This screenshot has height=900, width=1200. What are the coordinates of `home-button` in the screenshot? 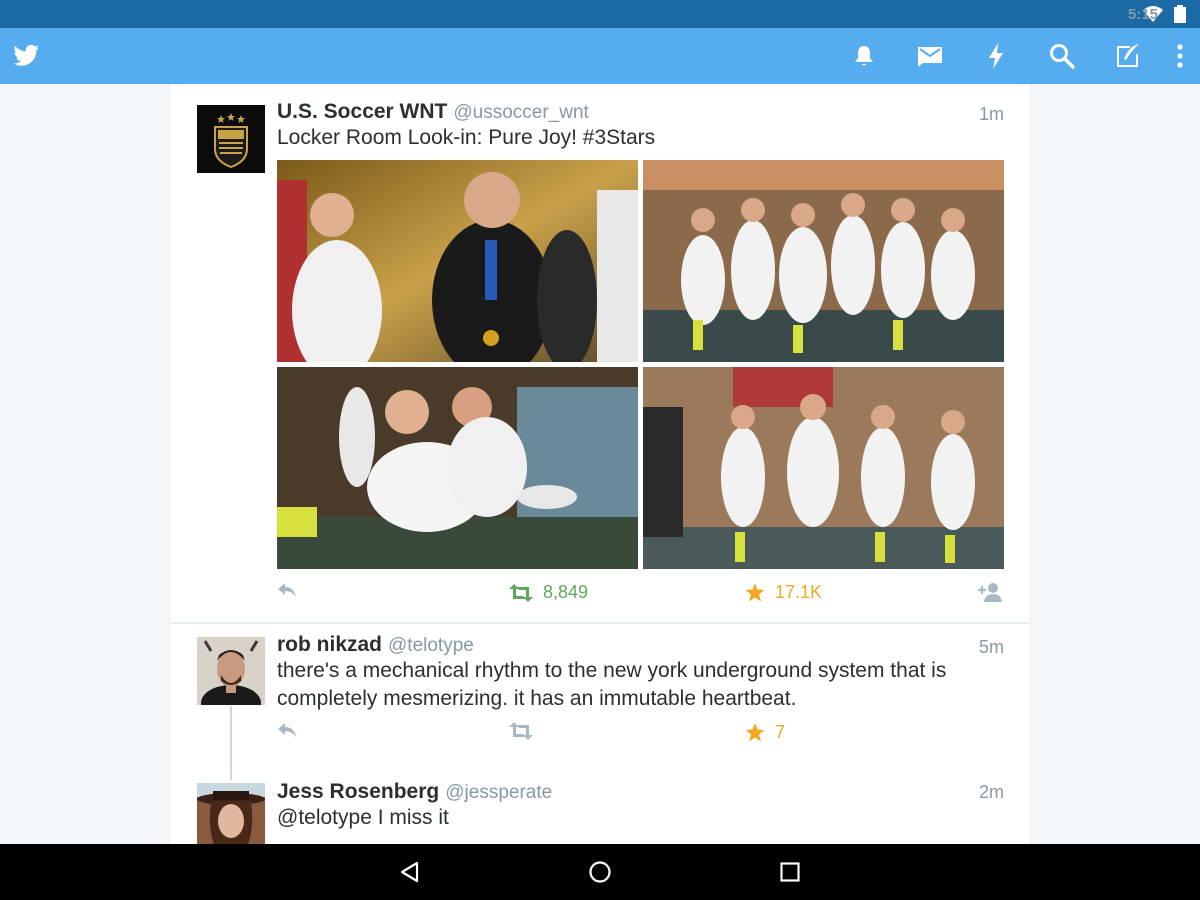 It's located at (600, 872).